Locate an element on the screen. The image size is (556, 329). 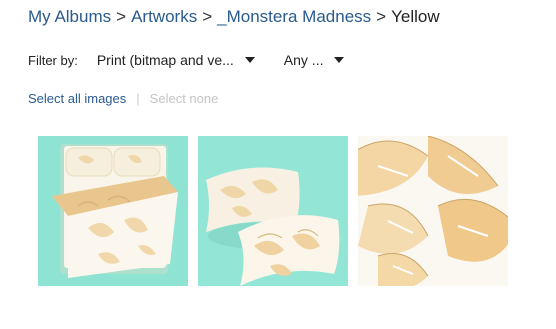
breadcrumb-artworks: Artworks is located at coordinates (164, 16).